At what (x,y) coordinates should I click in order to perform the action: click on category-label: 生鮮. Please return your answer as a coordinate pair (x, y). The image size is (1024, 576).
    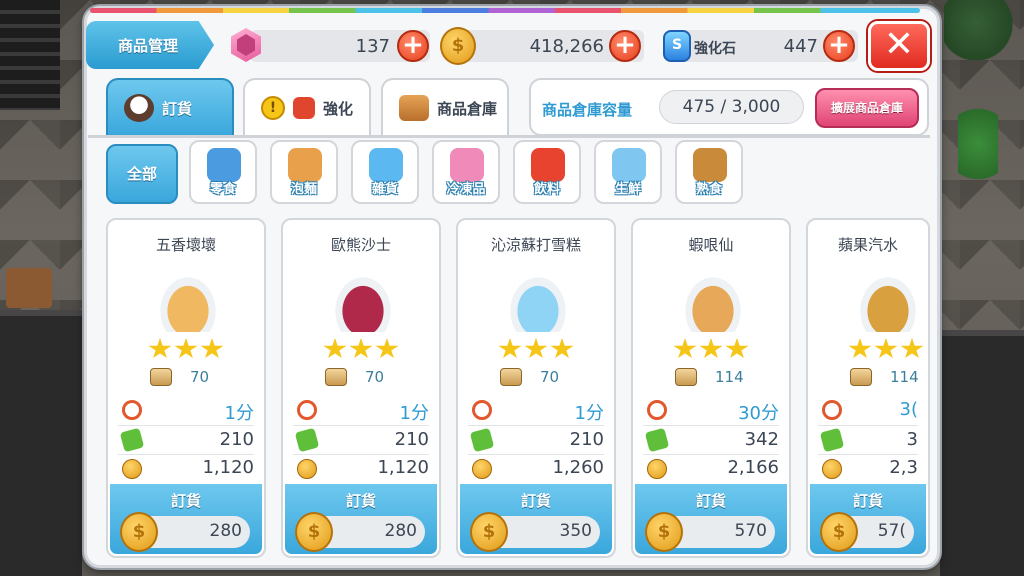
    Looking at the image, I should click on (627, 189).